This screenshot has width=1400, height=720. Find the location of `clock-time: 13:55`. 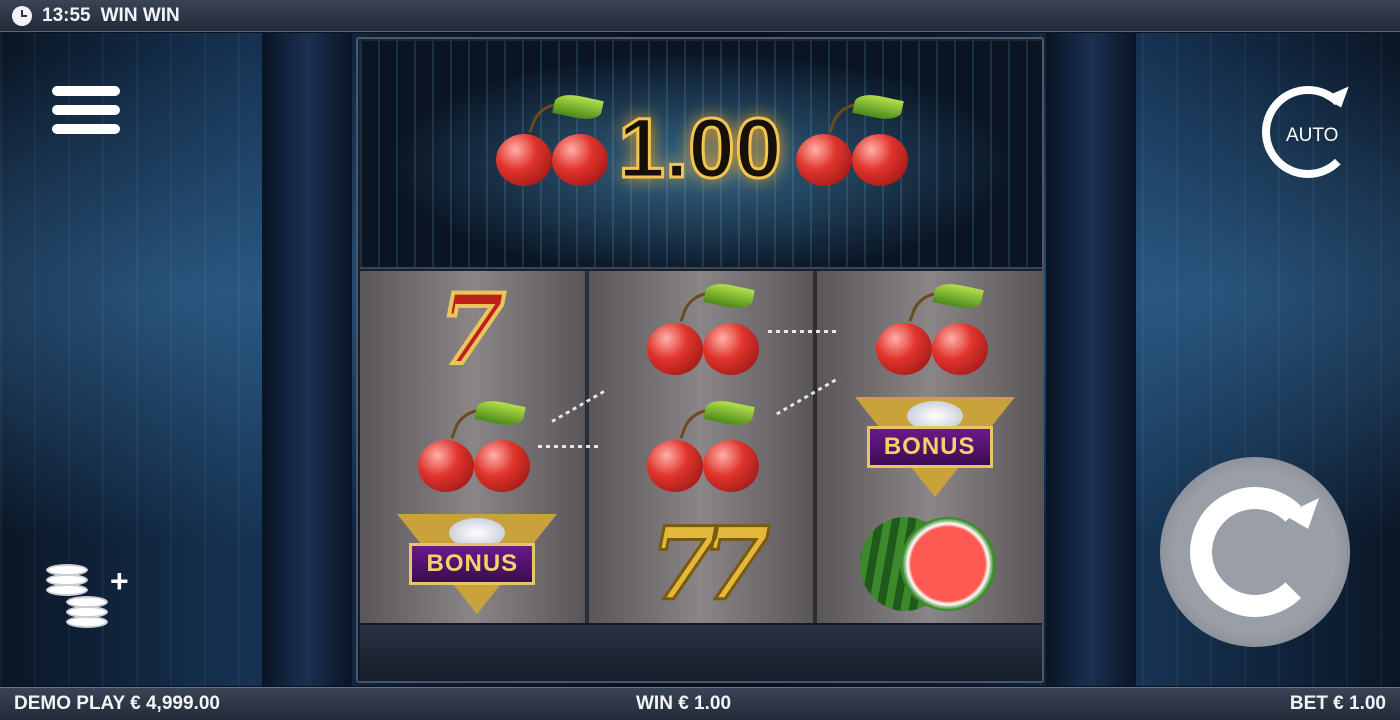

clock-time: 13:55 is located at coordinates (66, 15).